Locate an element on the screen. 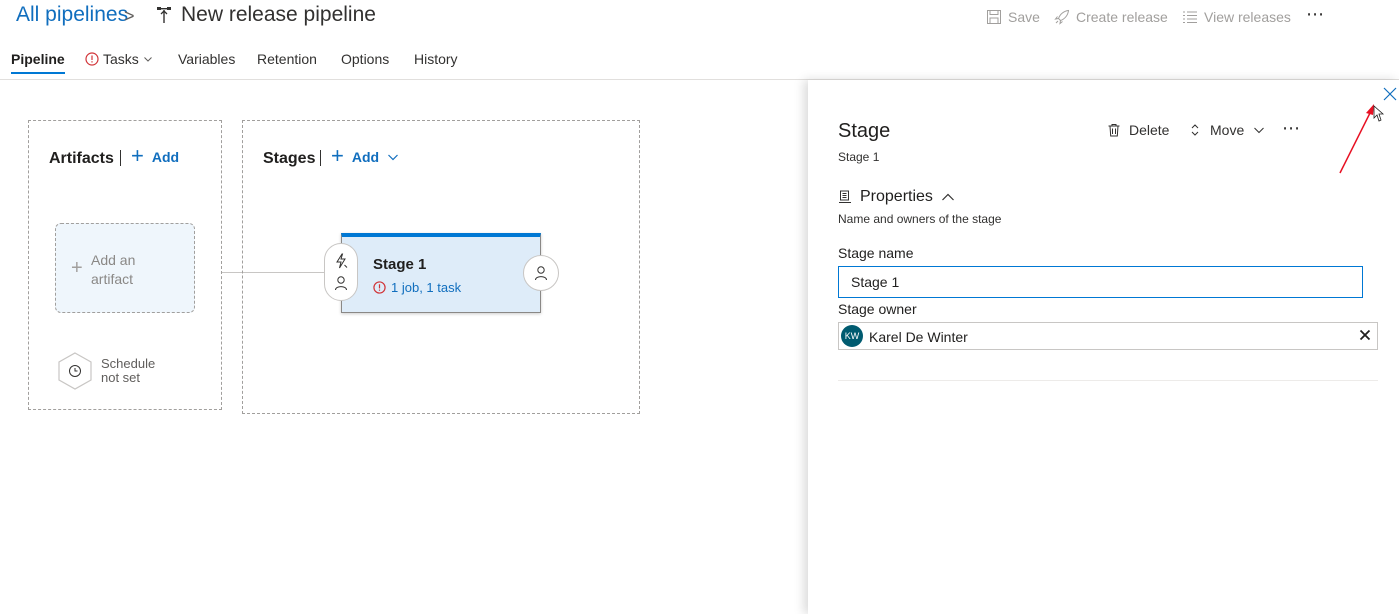 This screenshot has width=1399, height=614. tab-tasks: Tasks is located at coordinates (119, 59).